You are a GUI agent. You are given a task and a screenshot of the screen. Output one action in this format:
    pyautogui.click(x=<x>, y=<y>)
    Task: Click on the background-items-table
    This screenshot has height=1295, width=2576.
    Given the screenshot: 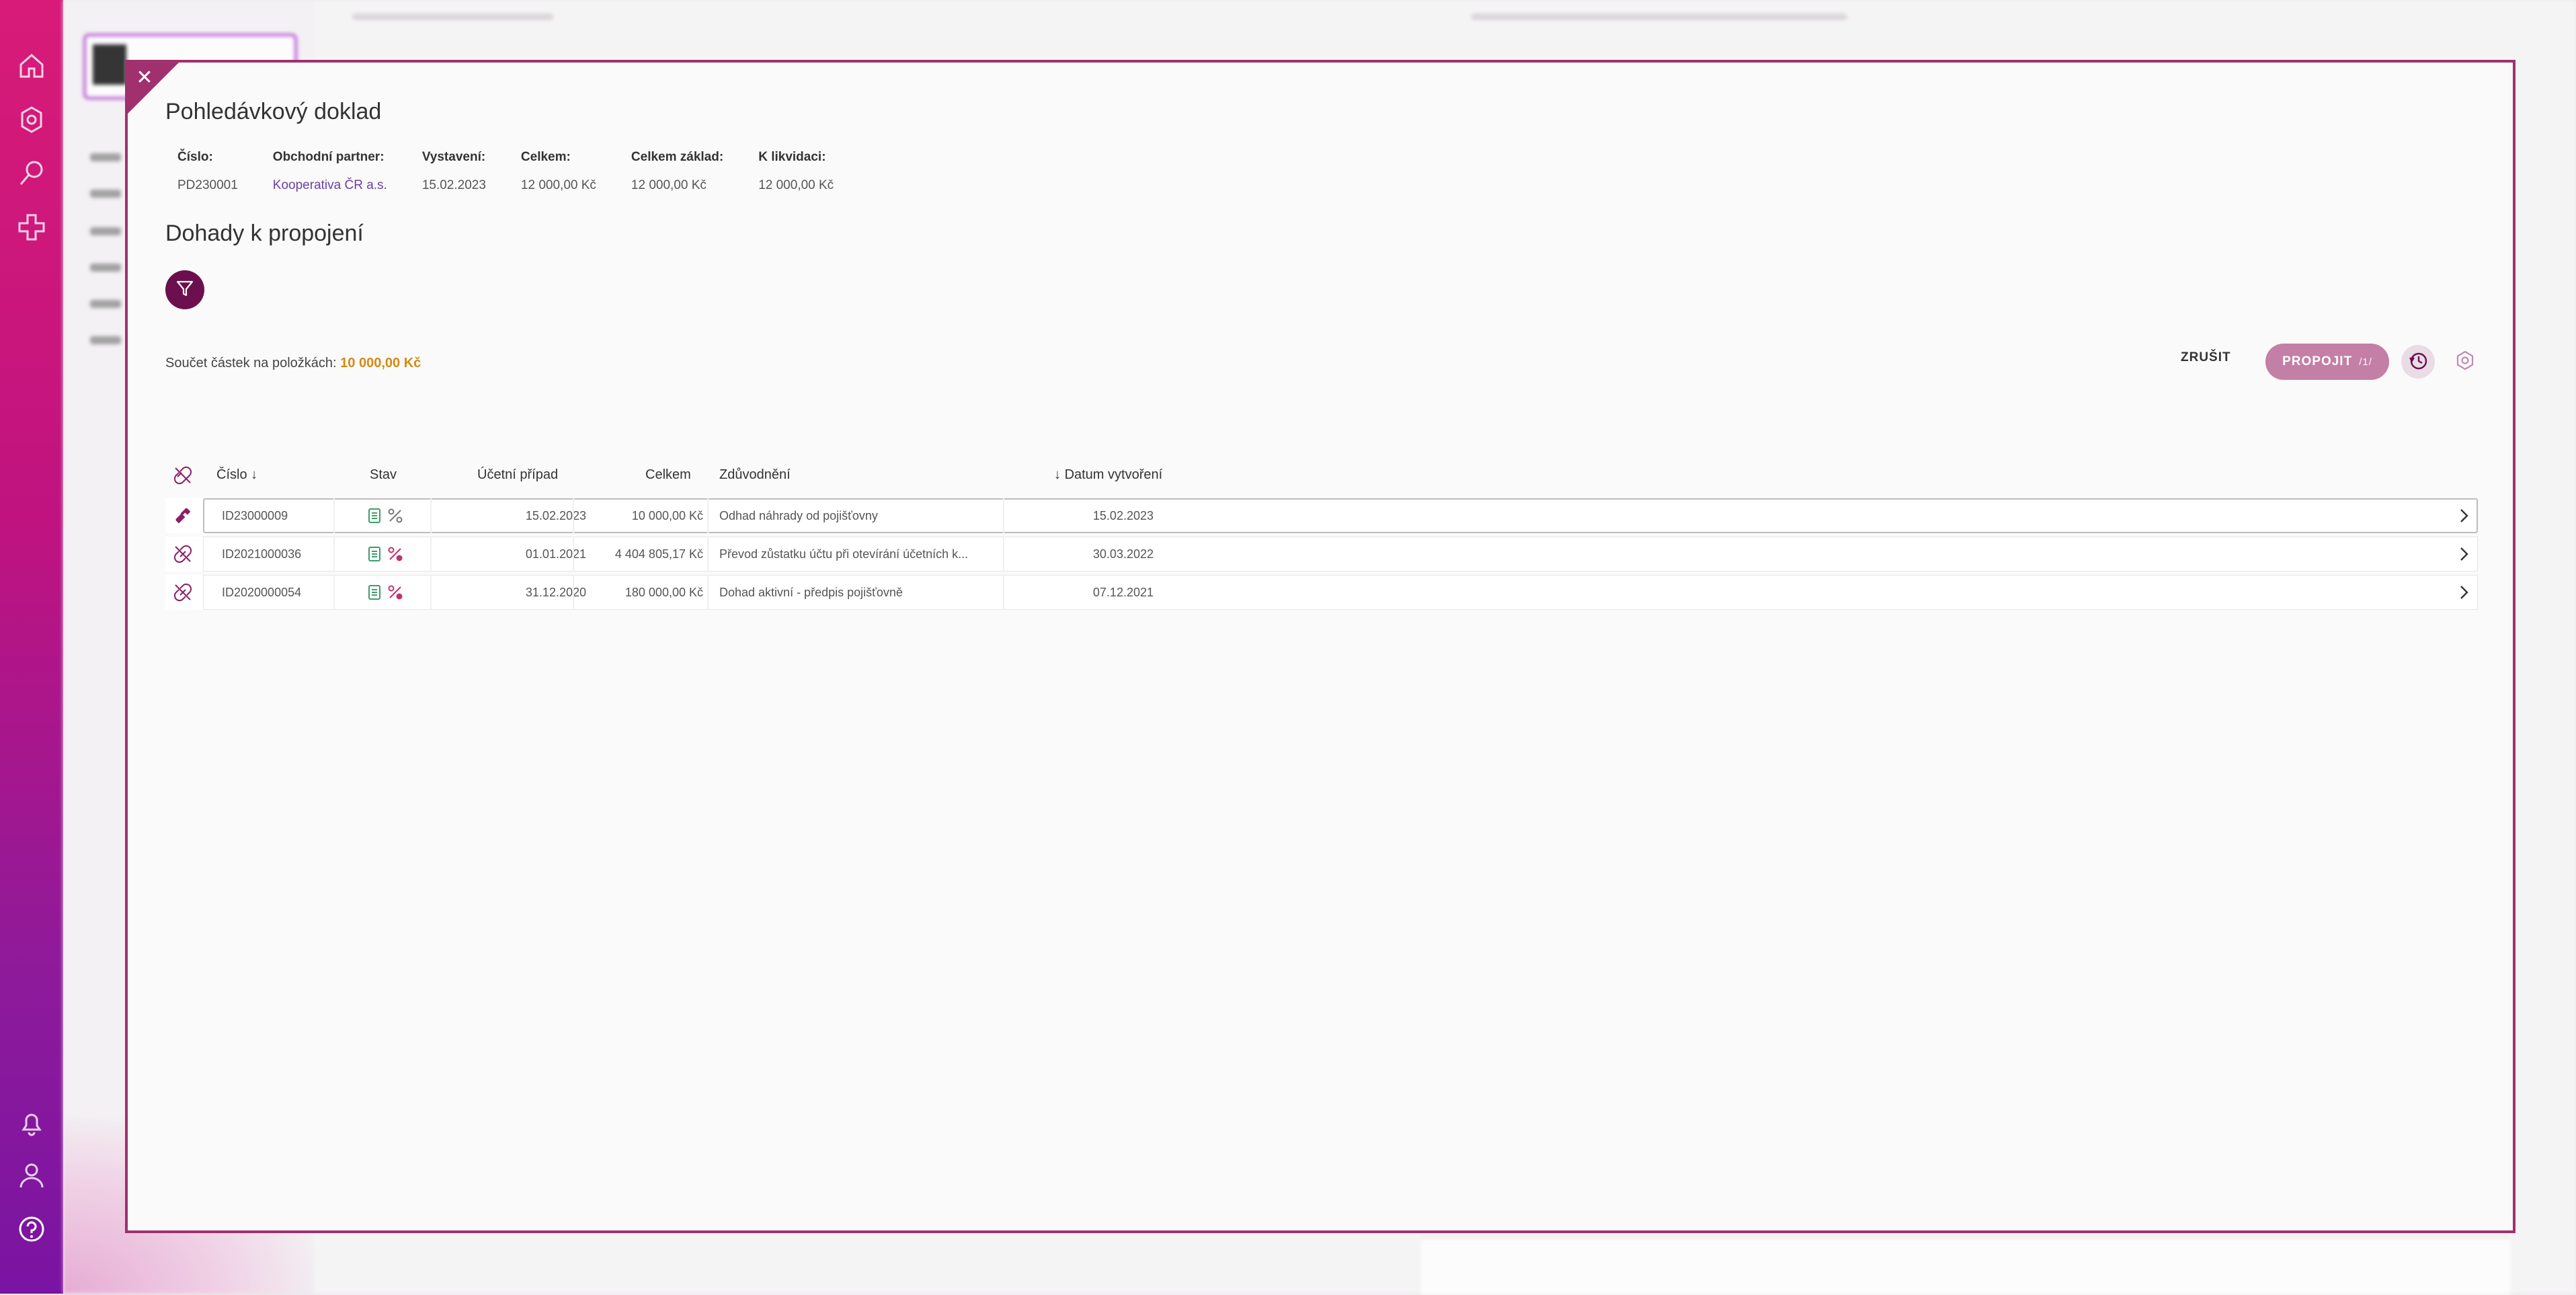 What is the action you would take?
    pyautogui.click(x=1965, y=1266)
    